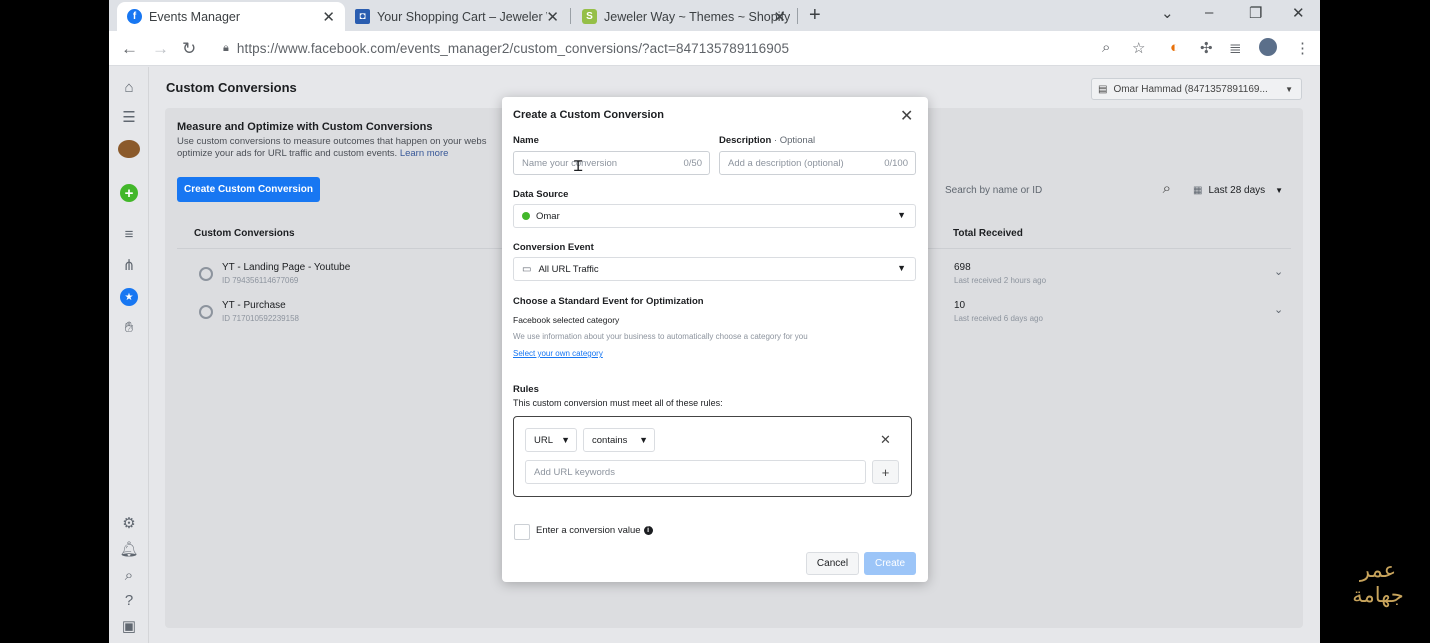 Image resolution: width=1430 pixels, height=643 pixels. Describe the element at coordinates (526, 216) in the screenshot. I see `status-dot` at that location.